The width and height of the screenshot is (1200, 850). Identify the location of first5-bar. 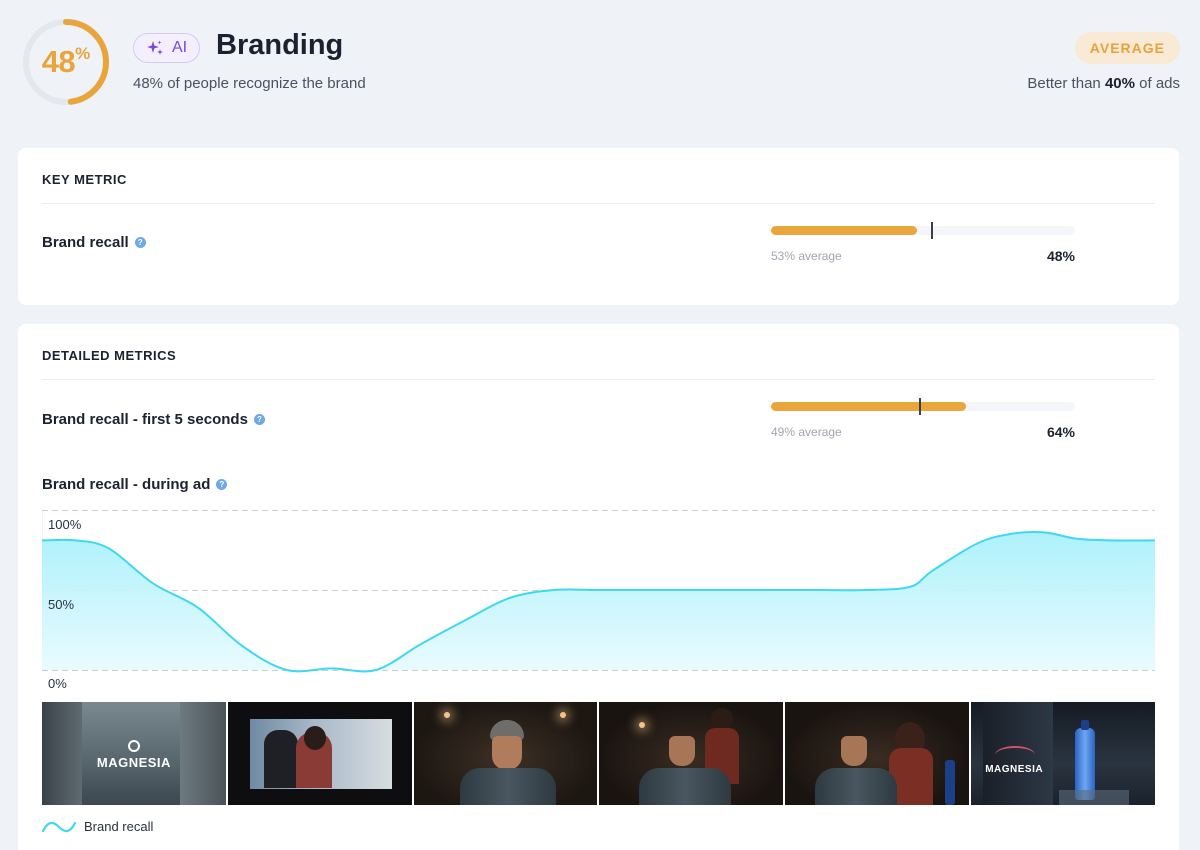
(923, 406).